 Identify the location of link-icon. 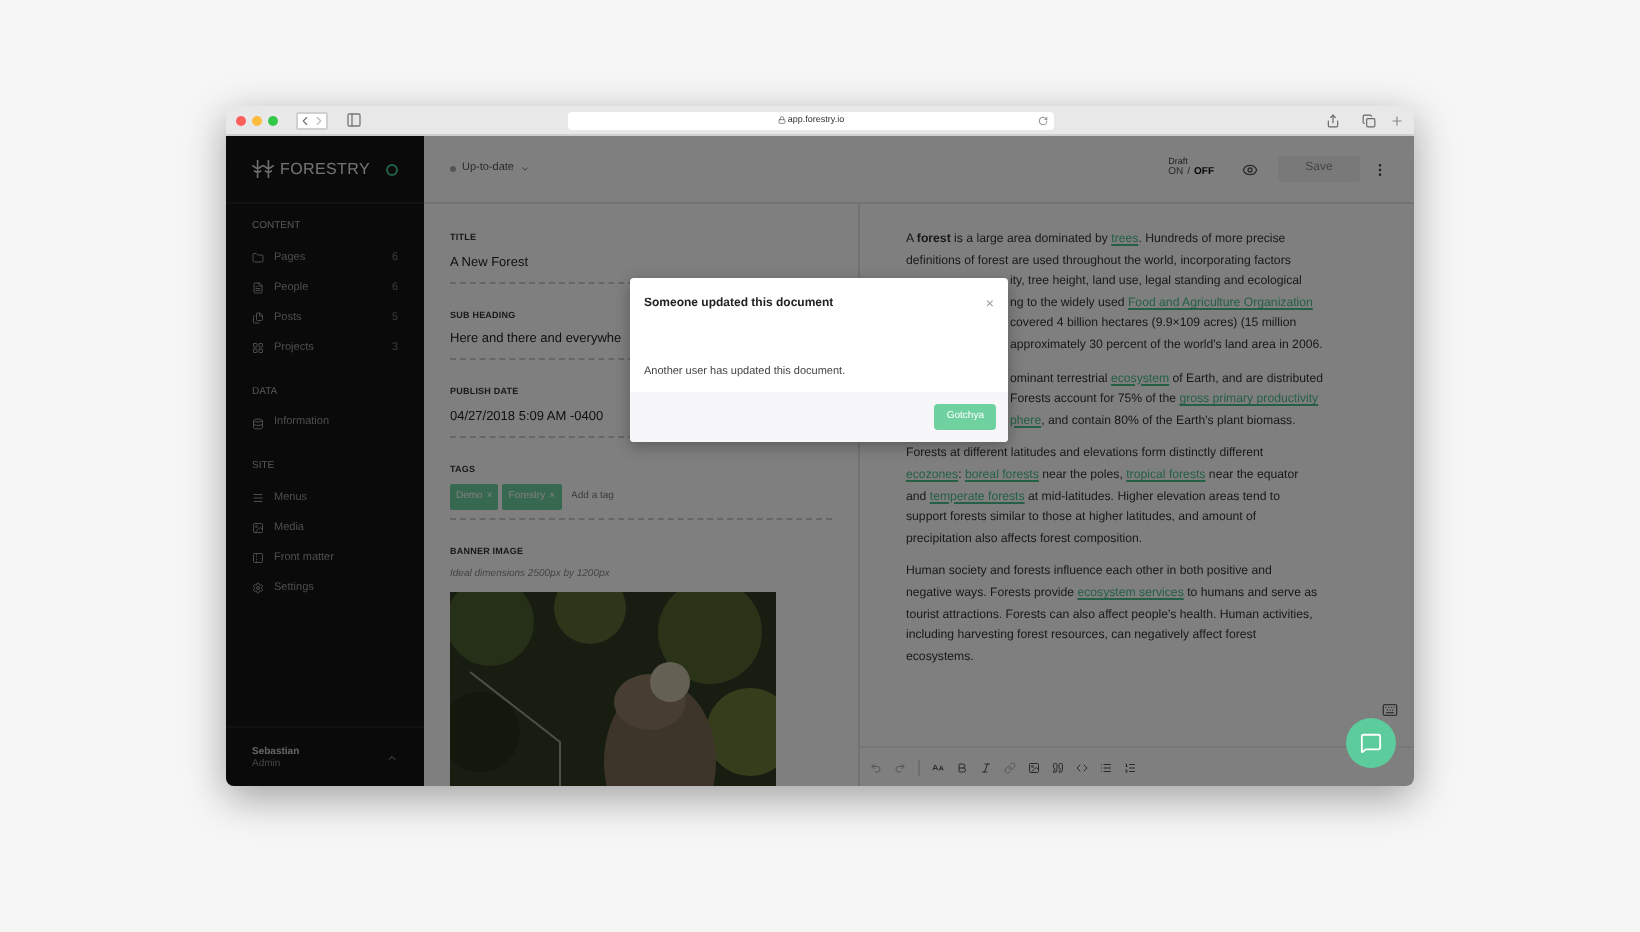
(1010, 767).